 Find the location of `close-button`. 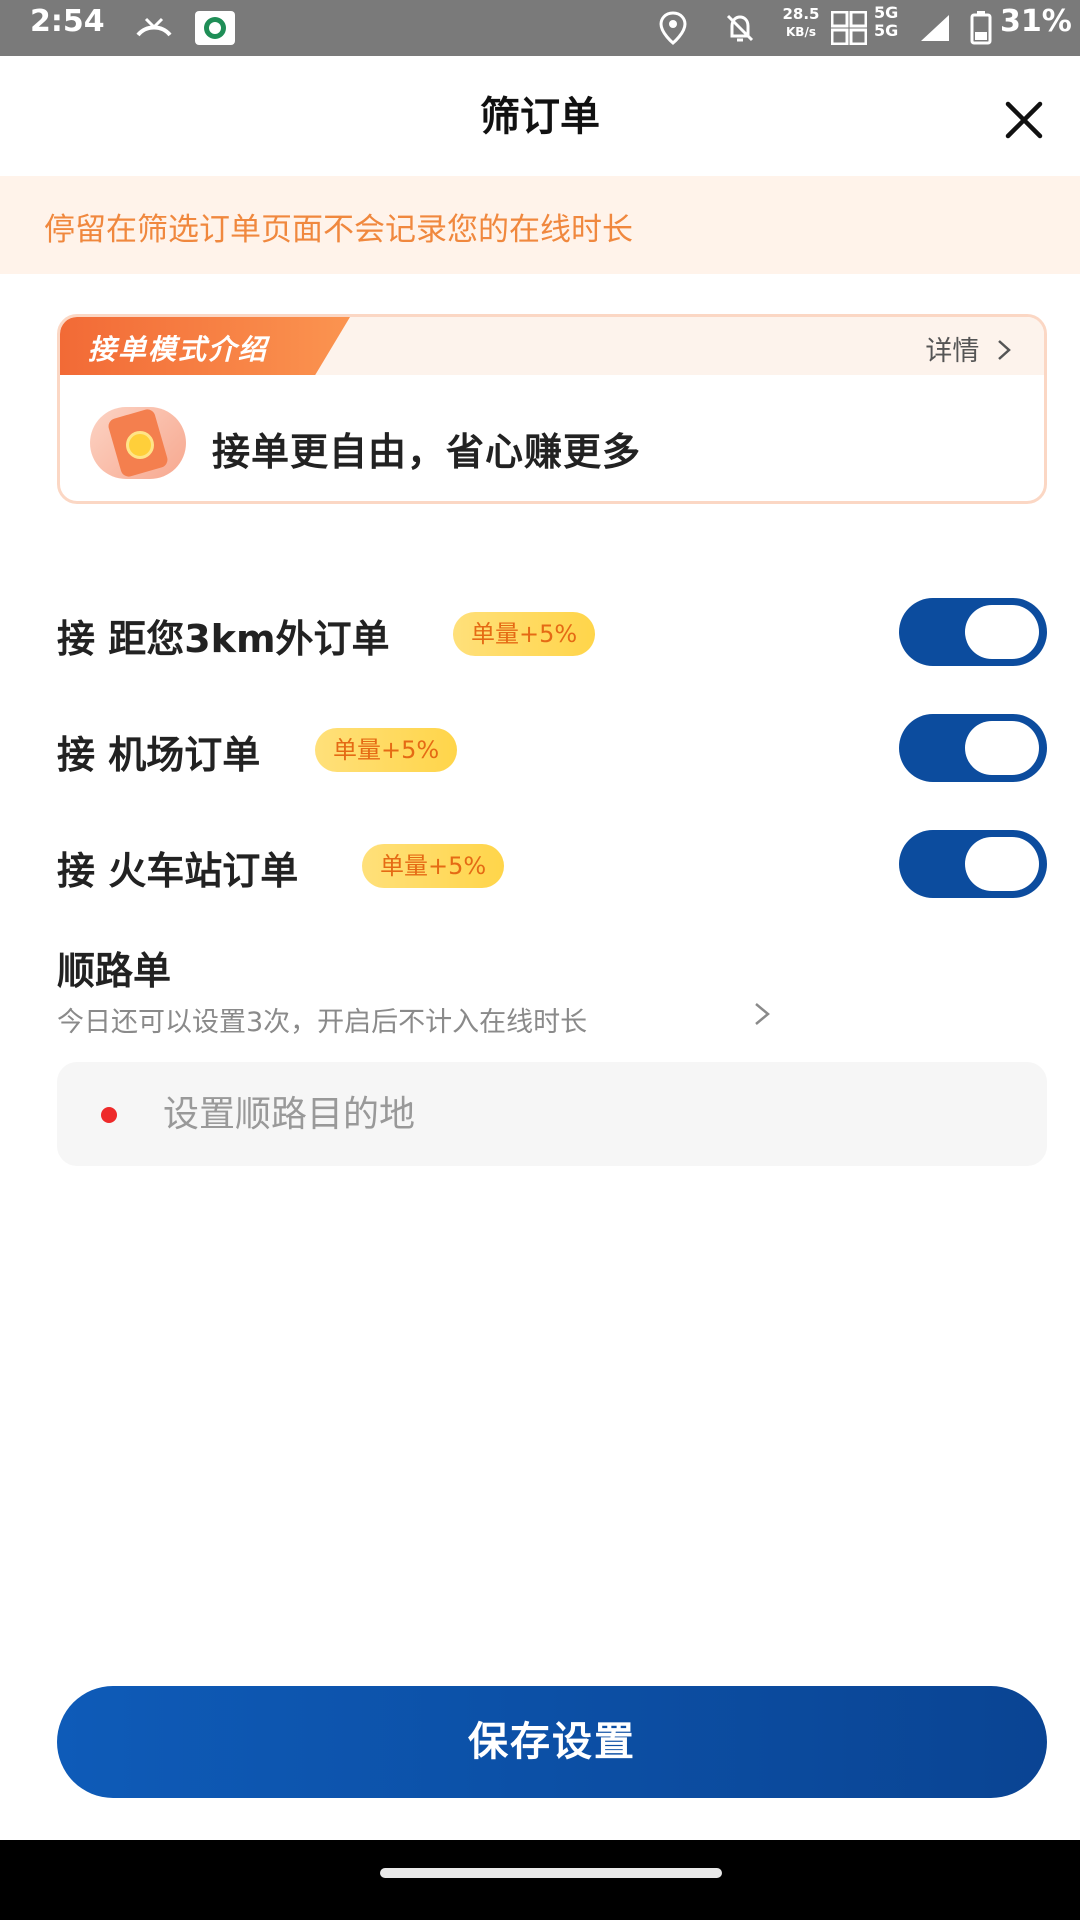

close-button is located at coordinates (1024, 120).